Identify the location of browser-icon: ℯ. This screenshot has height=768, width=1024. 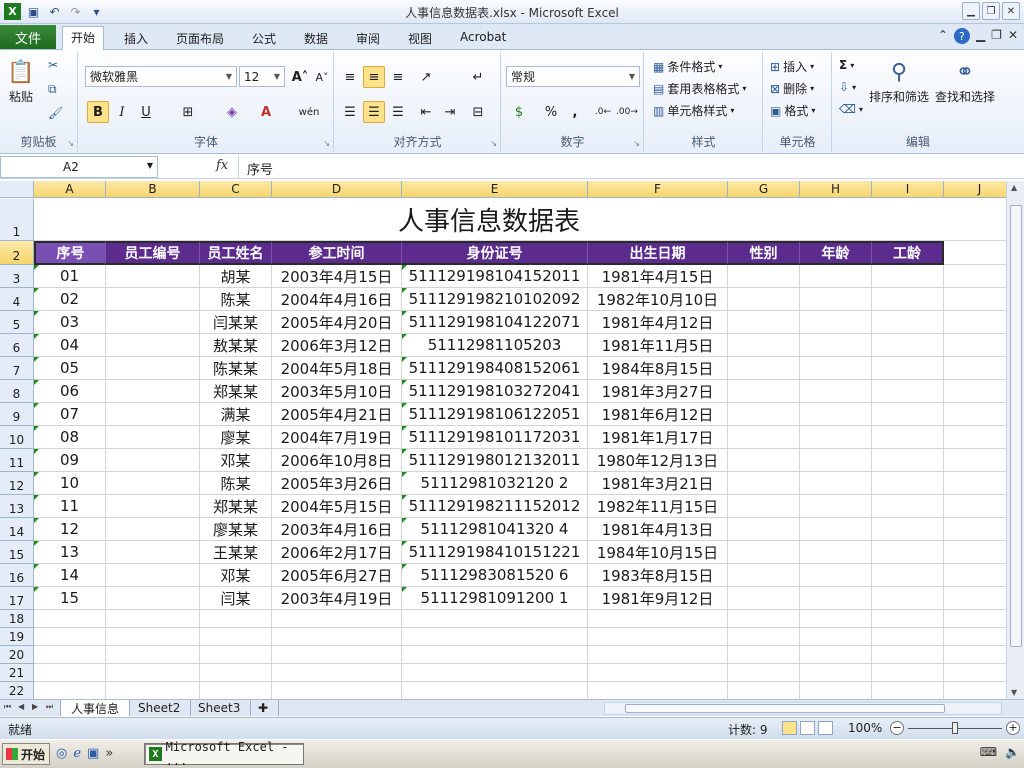
(77, 753).